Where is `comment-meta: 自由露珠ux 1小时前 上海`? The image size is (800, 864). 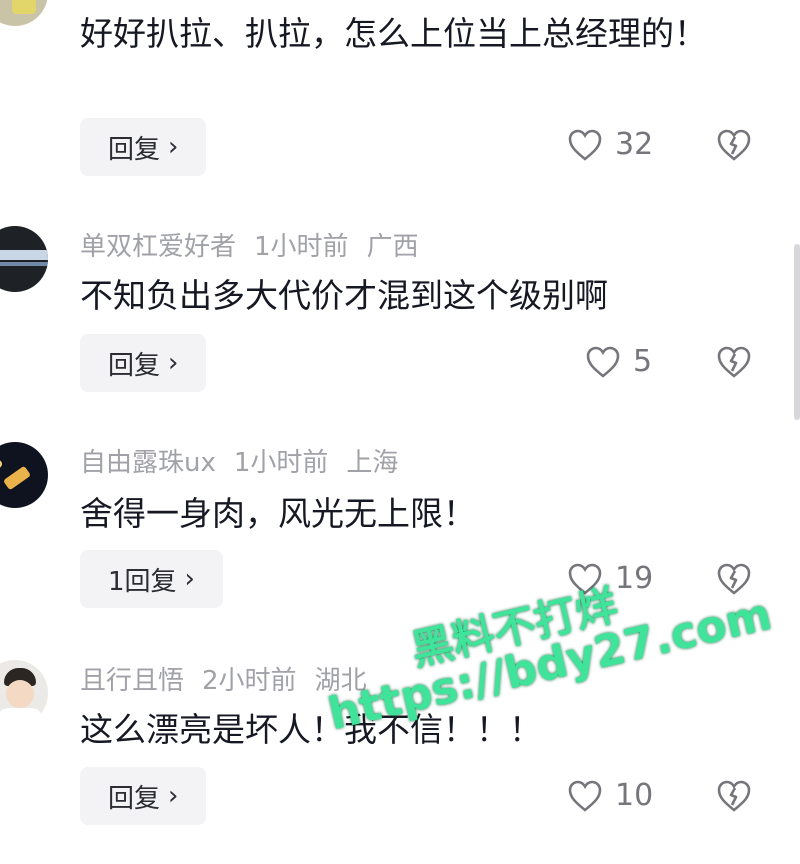 comment-meta: 自由露珠ux 1小时前 上海 is located at coordinates (248, 460).